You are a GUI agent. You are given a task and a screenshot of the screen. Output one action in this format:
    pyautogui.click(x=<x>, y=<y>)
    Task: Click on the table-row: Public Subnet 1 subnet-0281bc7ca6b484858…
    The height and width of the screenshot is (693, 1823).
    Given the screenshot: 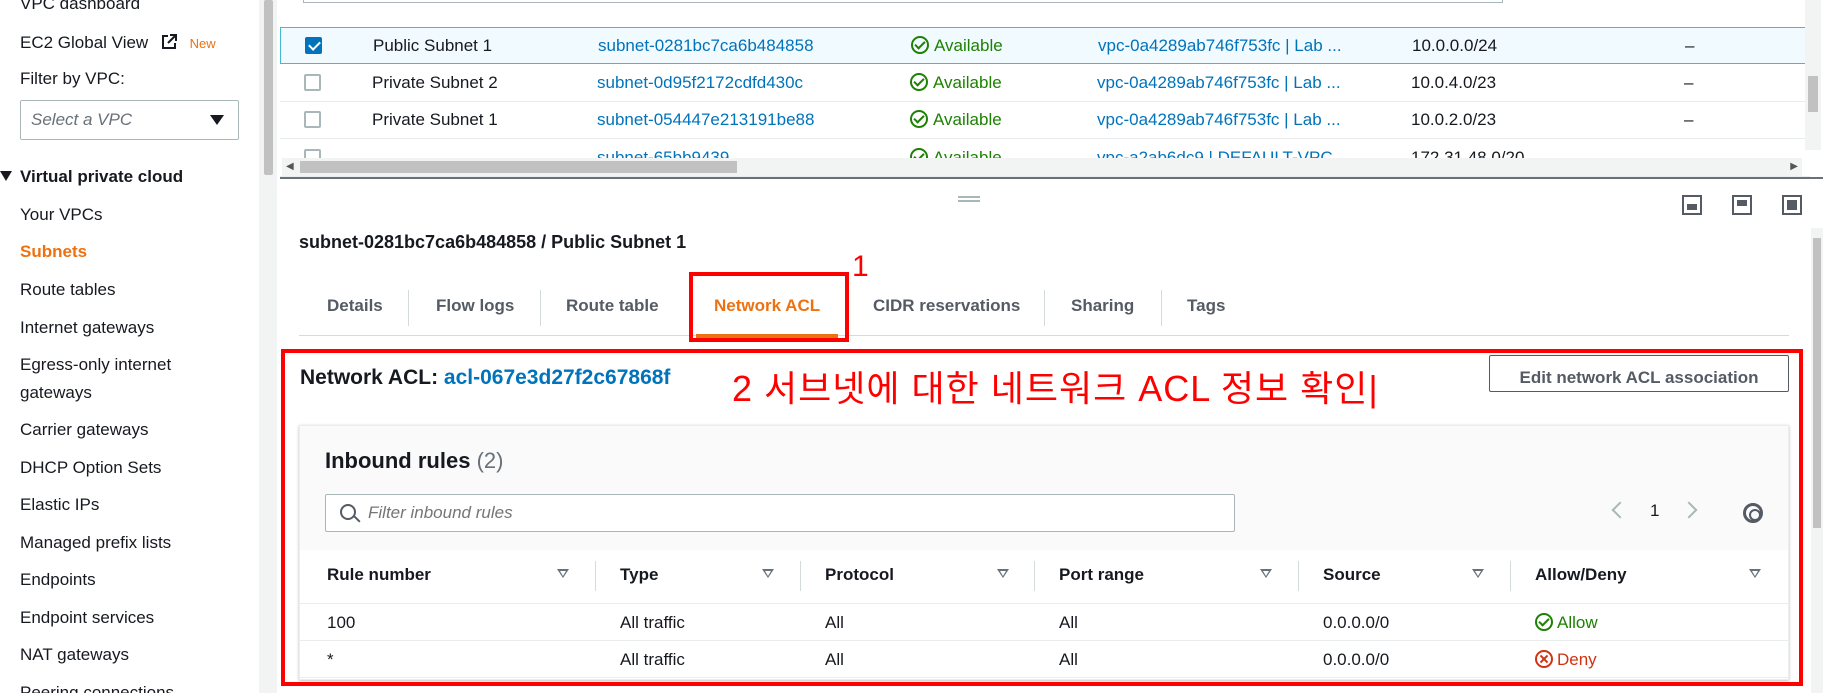 What is the action you would take?
    pyautogui.click(x=1045, y=45)
    